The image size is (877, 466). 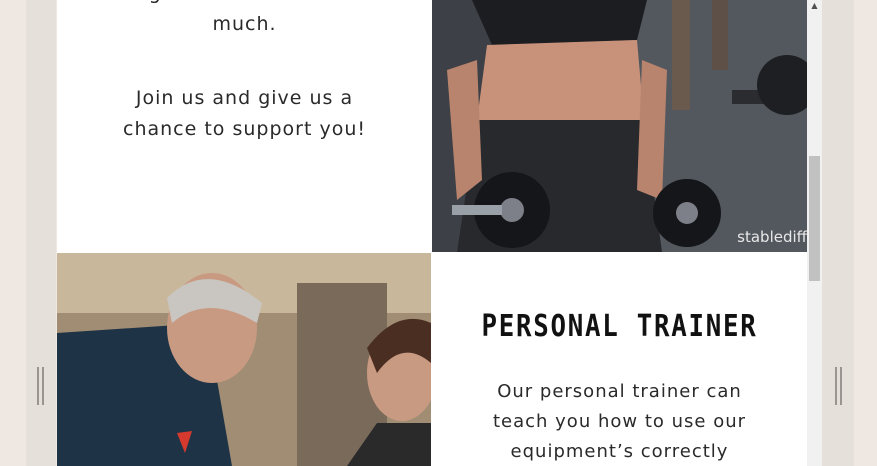 What do you see at coordinates (865, 233) in the screenshot?
I see `right-gutter` at bounding box center [865, 233].